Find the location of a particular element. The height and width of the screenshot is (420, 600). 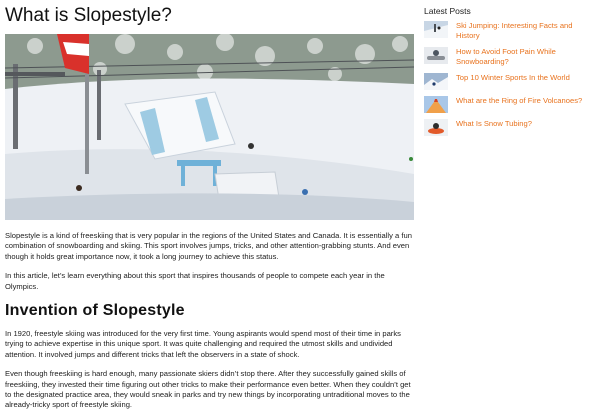

latest-post-link: What Is Snow Tubing? is located at coordinates (494, 124).